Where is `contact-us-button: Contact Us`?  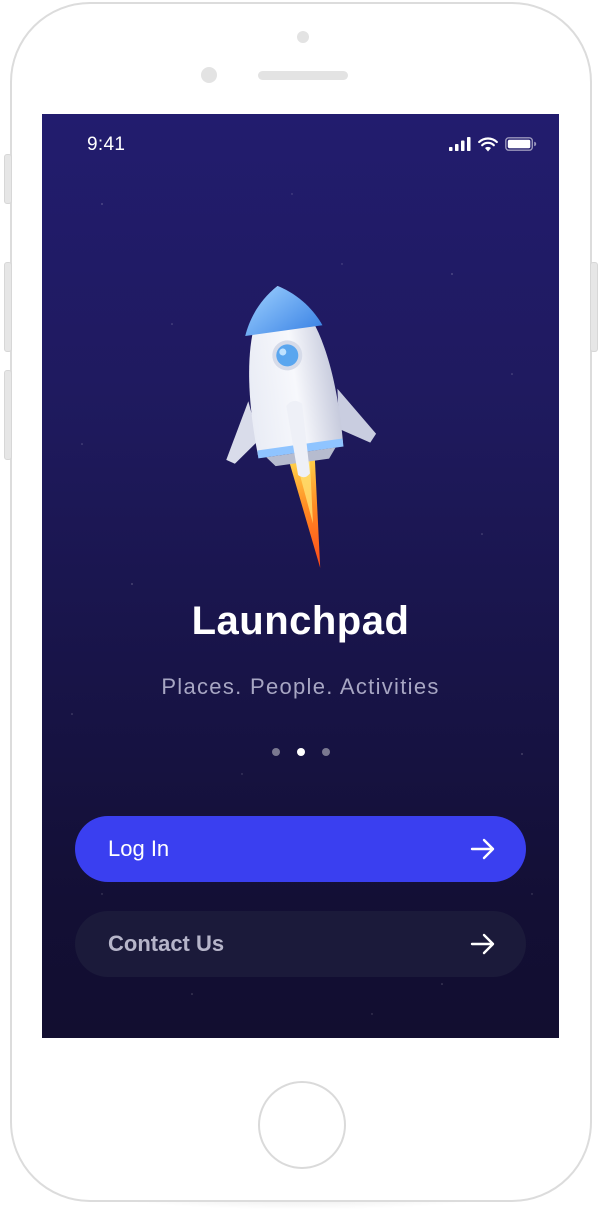 contact-us-button: Contact Us is located at coordinates (300, 944).